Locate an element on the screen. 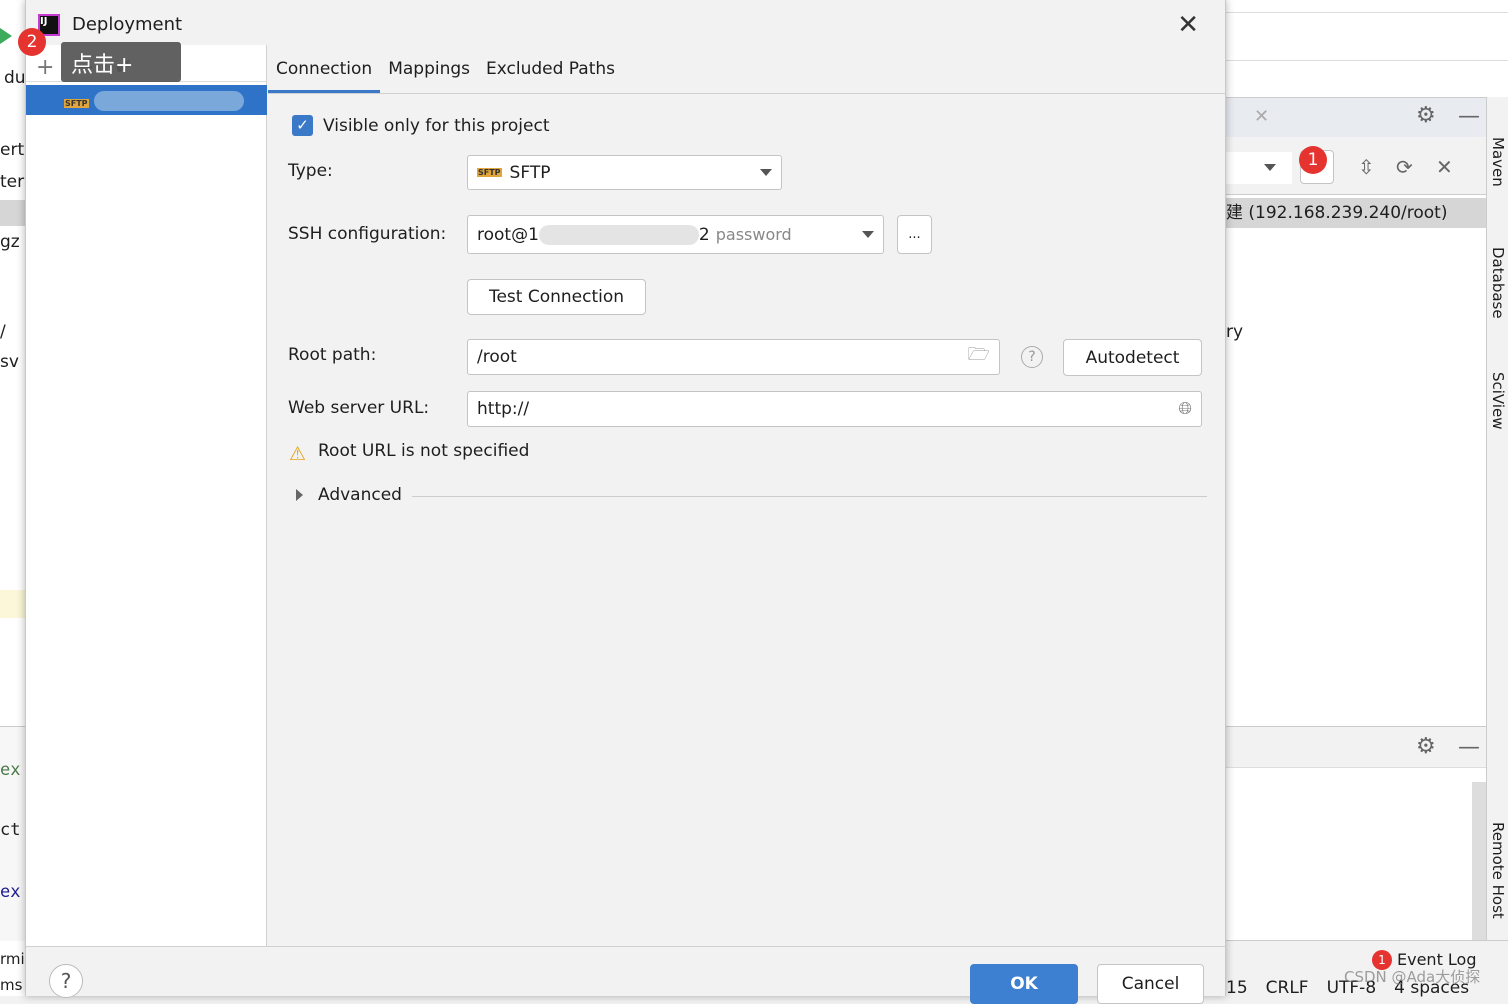  tab-excluded-paths: Excluded Paths is located at coordinates (550, 74).